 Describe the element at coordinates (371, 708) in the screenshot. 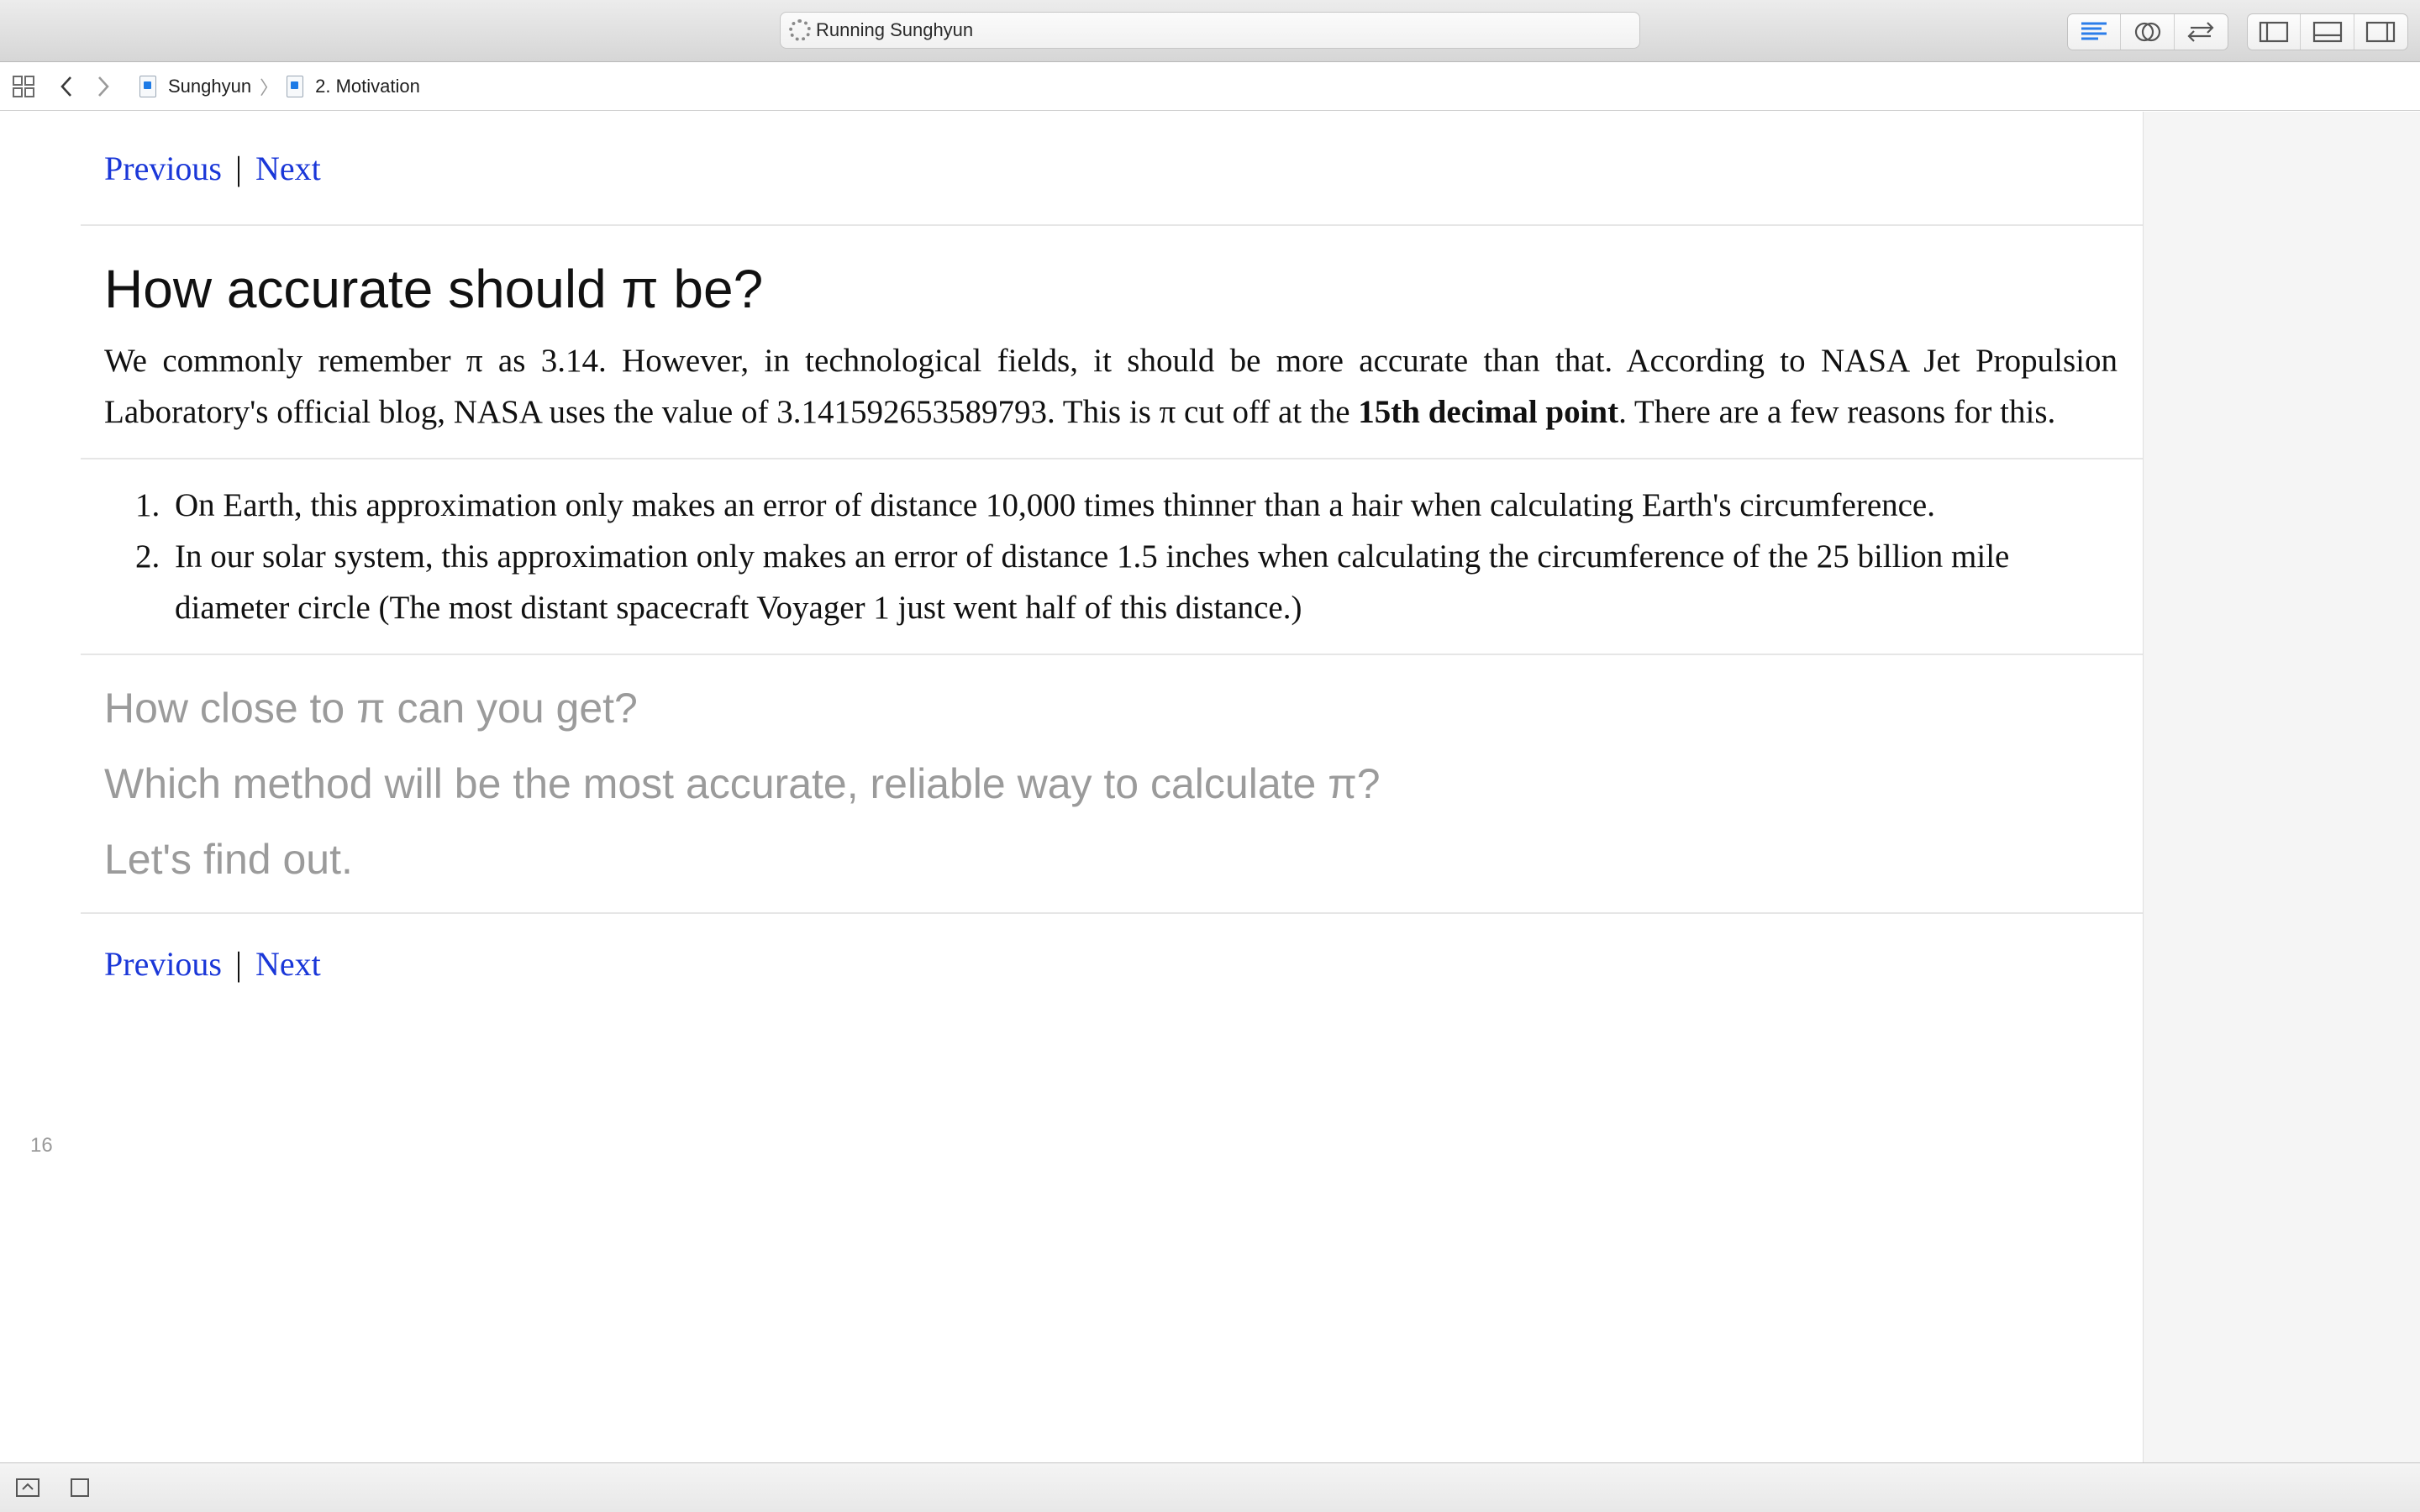

I see `question-text: How close to π can you get?` at that location.